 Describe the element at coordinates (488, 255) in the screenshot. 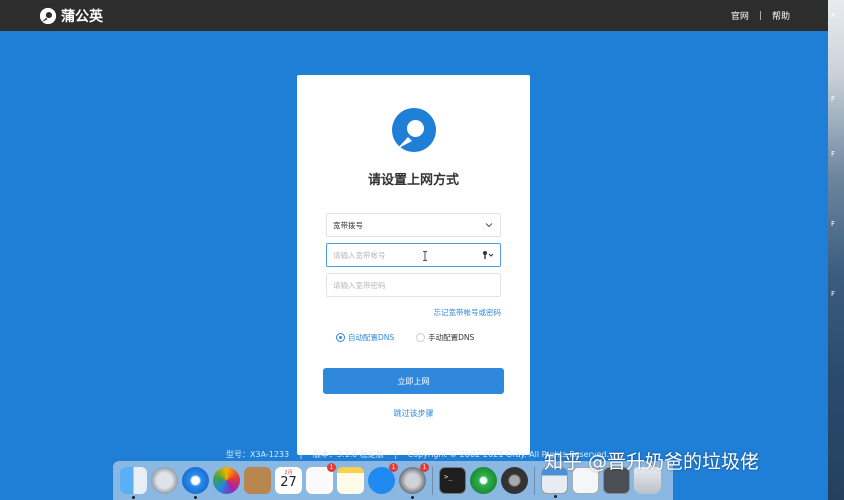

I see `key-autofill-icon` at that location.